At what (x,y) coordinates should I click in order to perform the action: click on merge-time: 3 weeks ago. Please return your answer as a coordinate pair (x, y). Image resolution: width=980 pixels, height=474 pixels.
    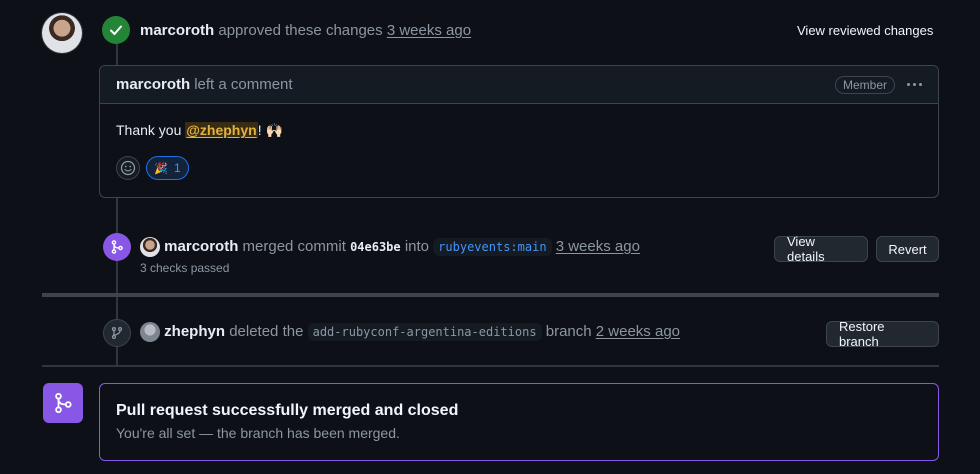
    Looking at the image, I should click on (598, 246).